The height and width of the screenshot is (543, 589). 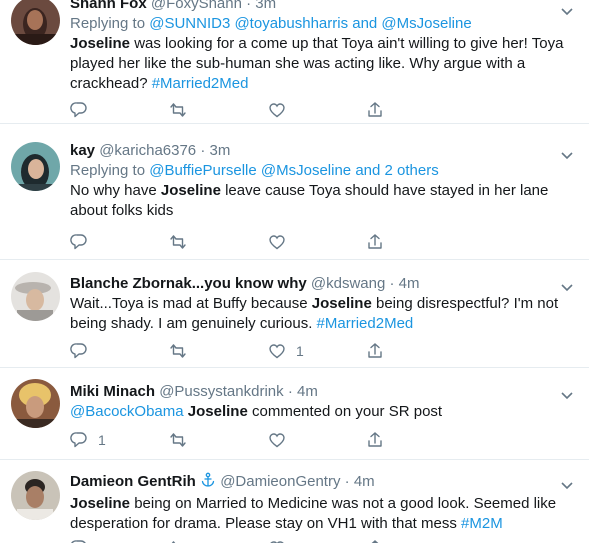 I want to click on author-handle: @Pussystankdrink, so click(x=221, y=391).